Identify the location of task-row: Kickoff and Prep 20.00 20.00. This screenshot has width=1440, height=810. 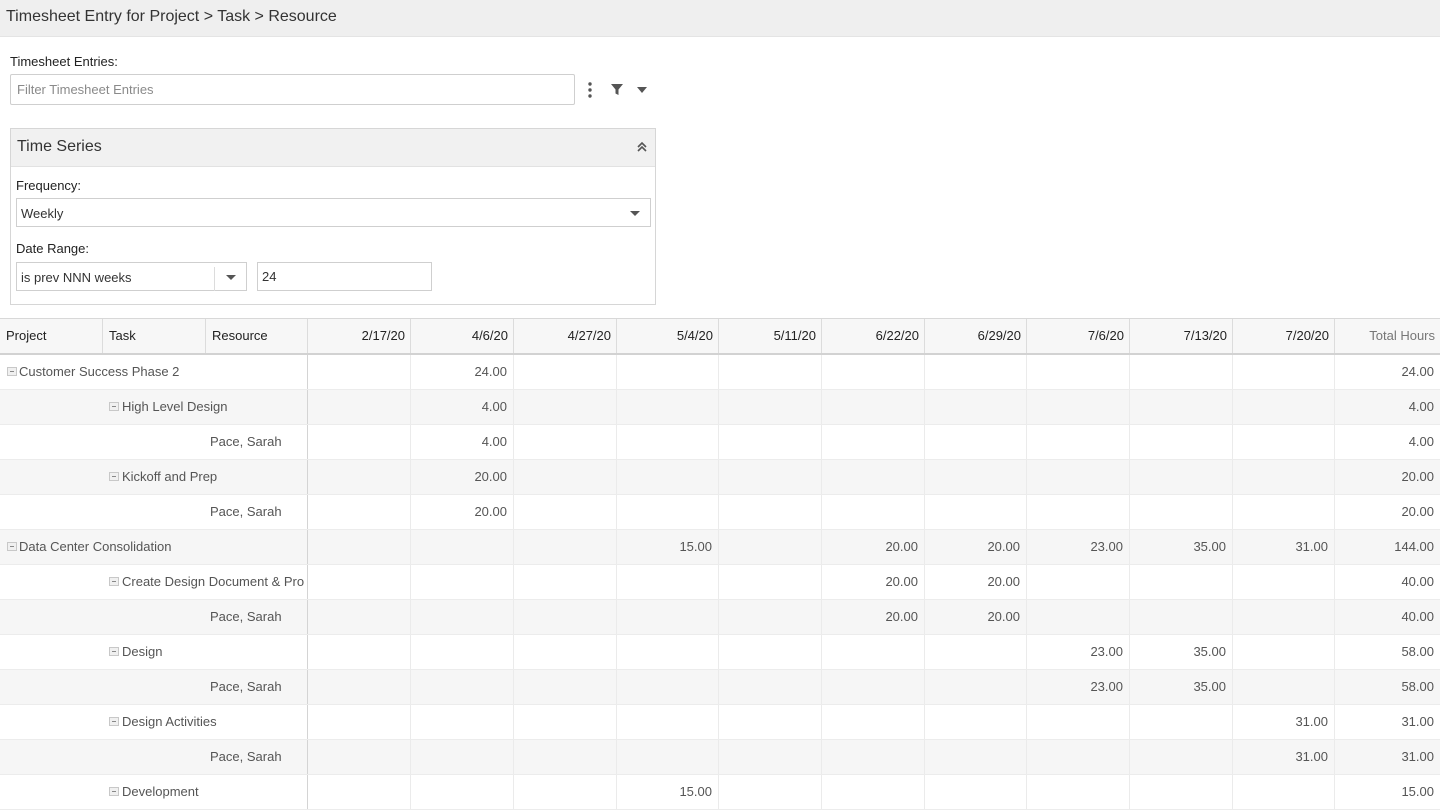
(720, 477).